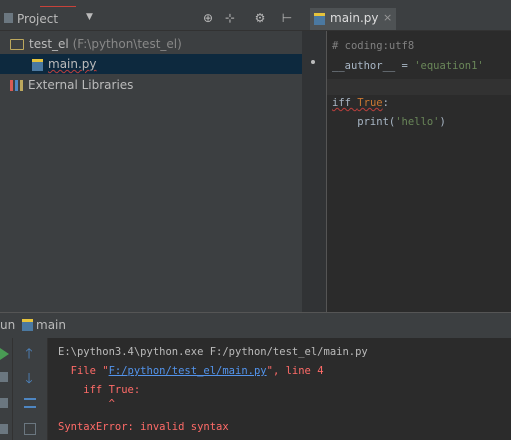 Image resolution: width=511 pixels, height=440 pixels. I want to click on title-strip, so click(255, 4).